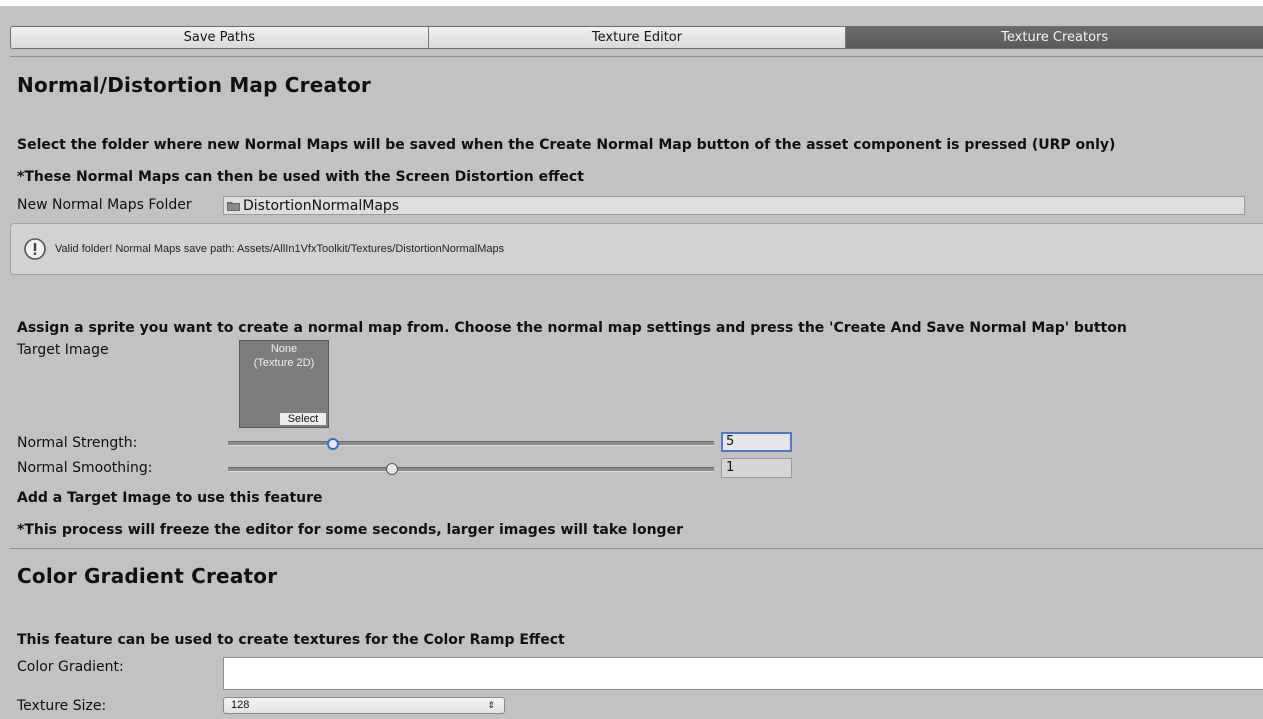 The height and width of the screenshot is (719, 1263). Describe the element at coordinates (756, 468) in the screenshot. I see `smoothing-value-field: 1` at that location.